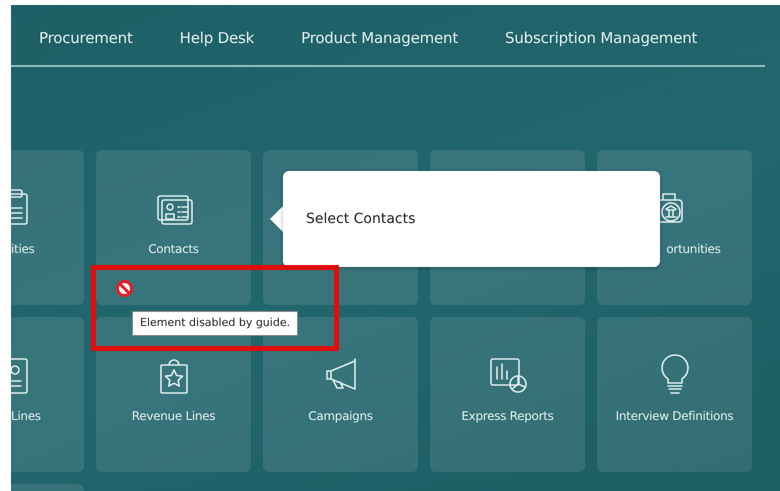  What do you see at coordinates (693, 250) in the screenshot?
I see `tile-label: ortunities` at bounding box center [693, 250].